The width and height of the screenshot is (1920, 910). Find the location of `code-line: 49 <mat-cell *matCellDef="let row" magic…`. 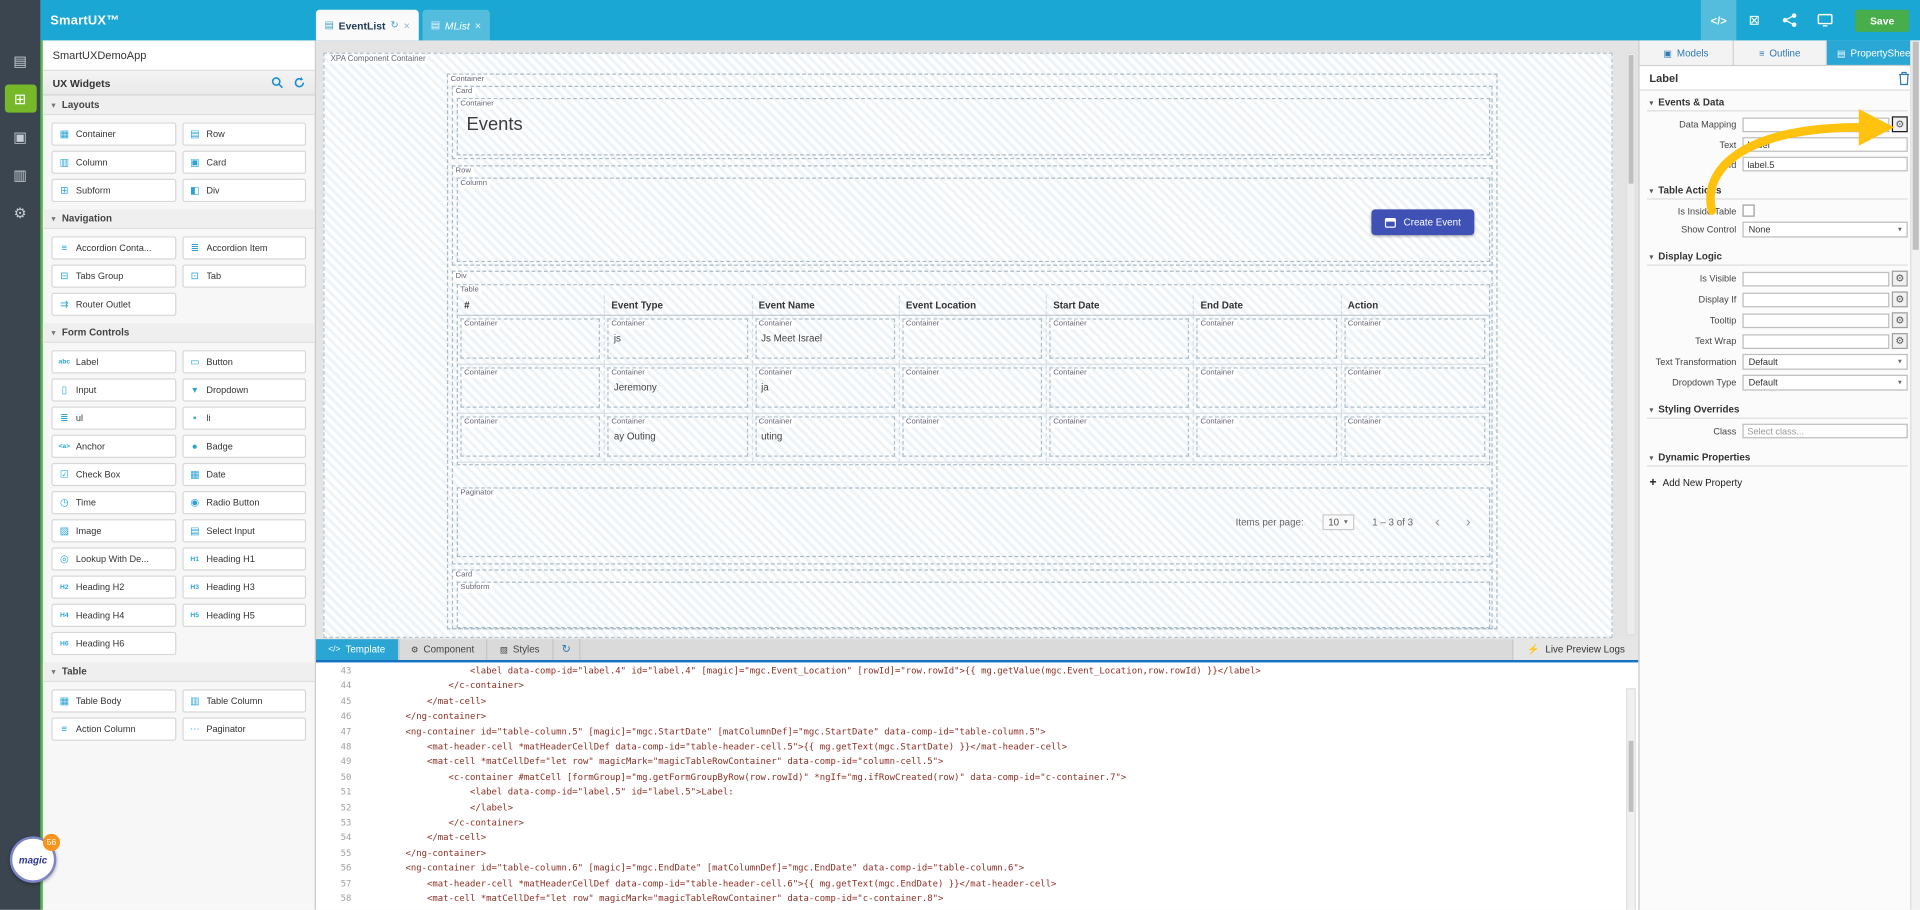

code-line: 49 <mat-cell *matCellDef="let row" magic… is located at coordinates (977, 762).